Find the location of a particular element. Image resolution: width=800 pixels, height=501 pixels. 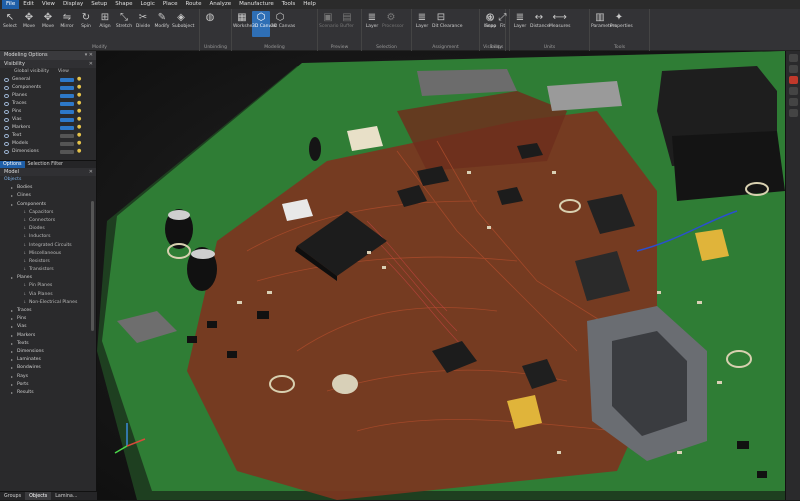

menu-item-route: Route is located at coordinates (193, 4).